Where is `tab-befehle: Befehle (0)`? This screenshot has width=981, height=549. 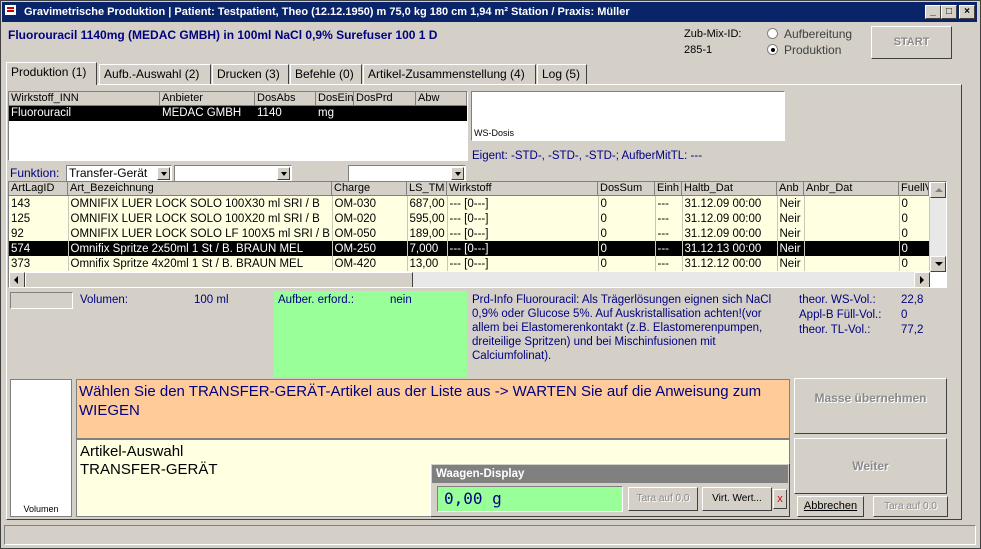 tab-befehle: Befehle (0) is located at coordinates (326, 74).